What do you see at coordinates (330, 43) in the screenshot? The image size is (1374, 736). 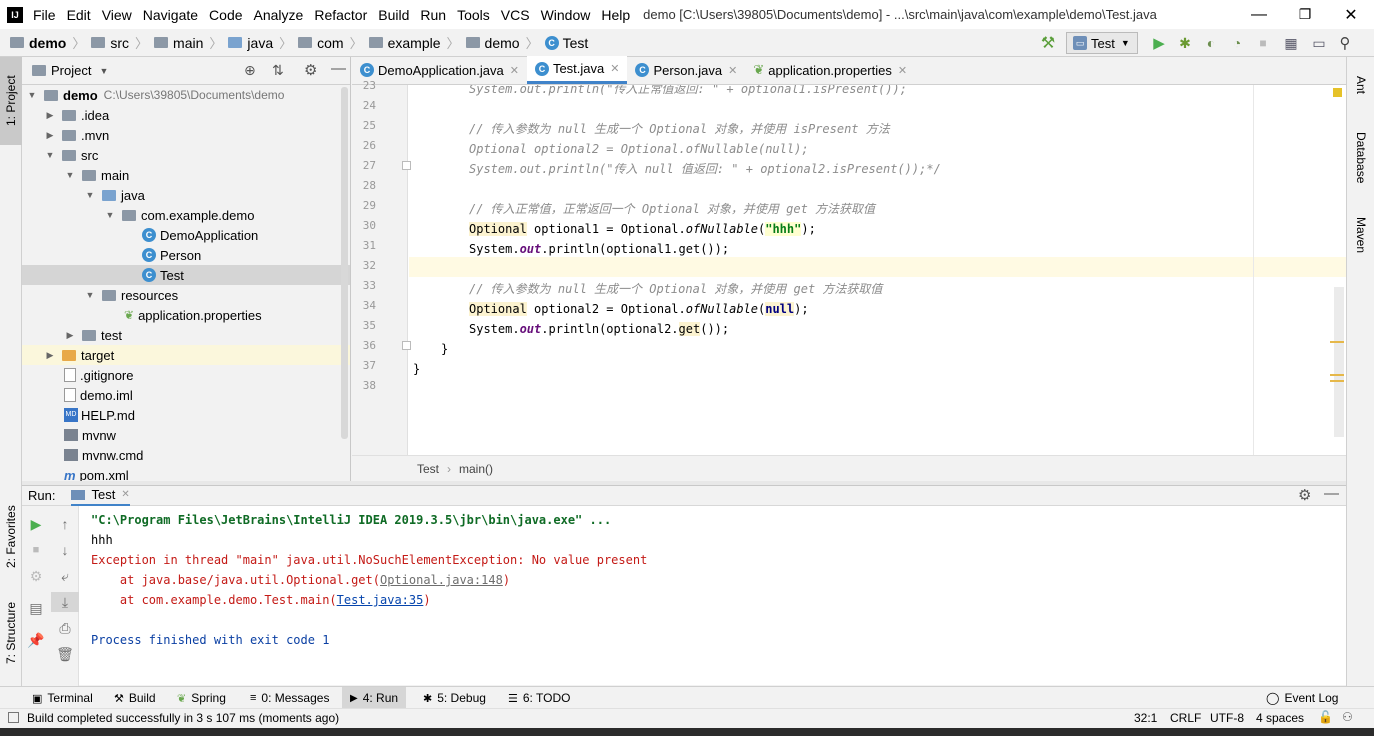 I see `breadcrumb-com: com` at bounding box center [330, 43].